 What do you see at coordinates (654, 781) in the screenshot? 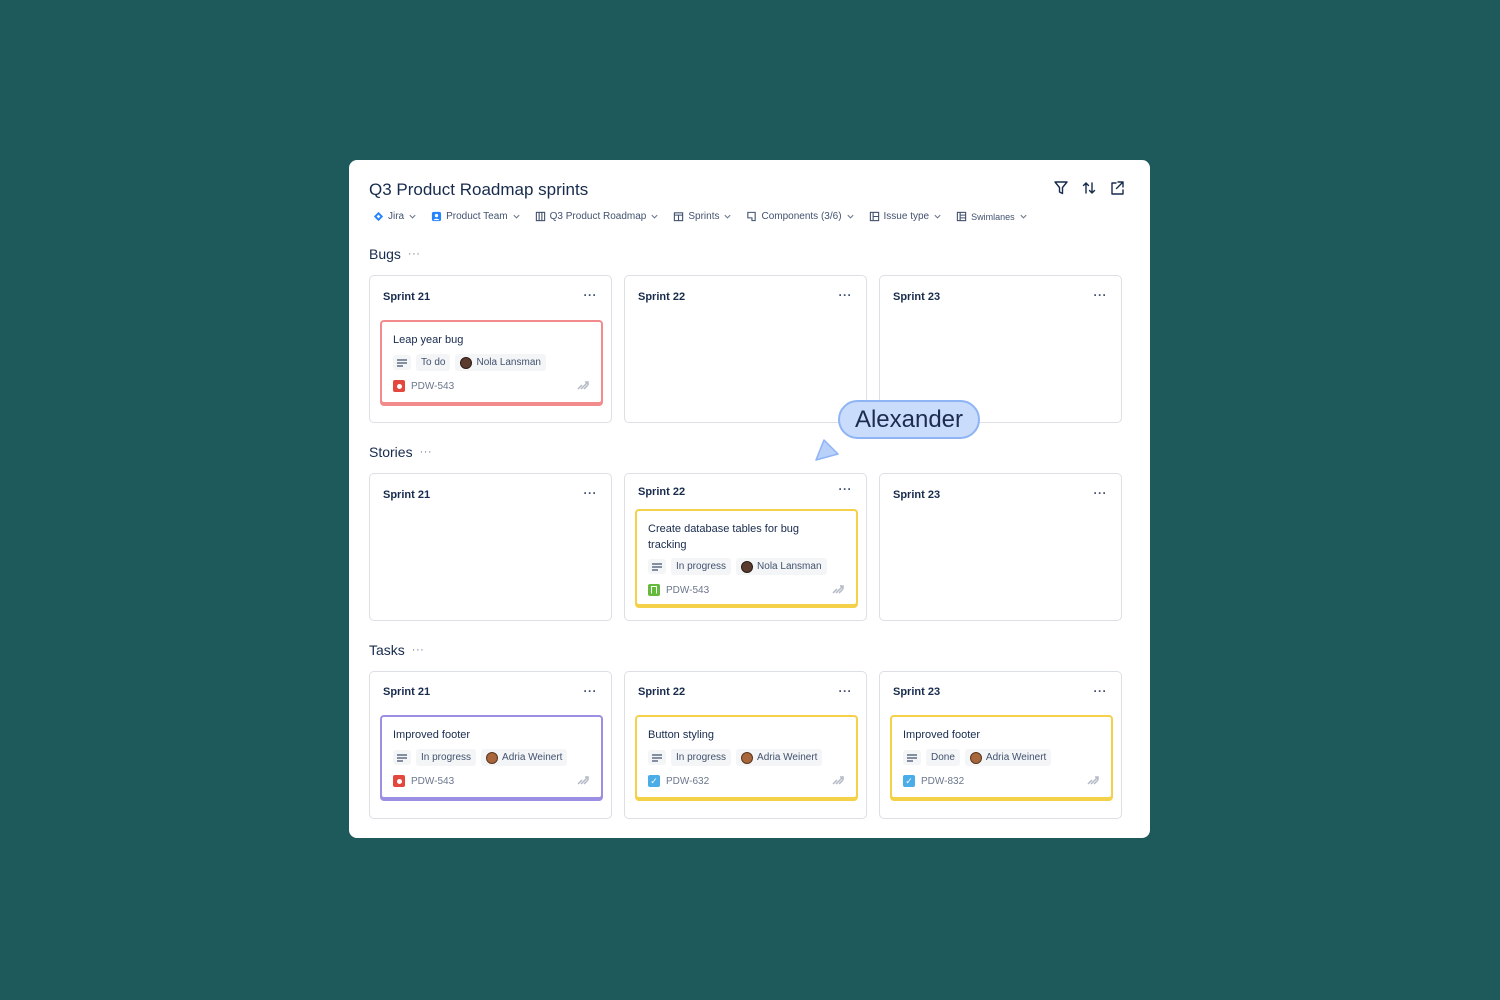
I see `task-icon: ✓` at bounding box center [654, 781].